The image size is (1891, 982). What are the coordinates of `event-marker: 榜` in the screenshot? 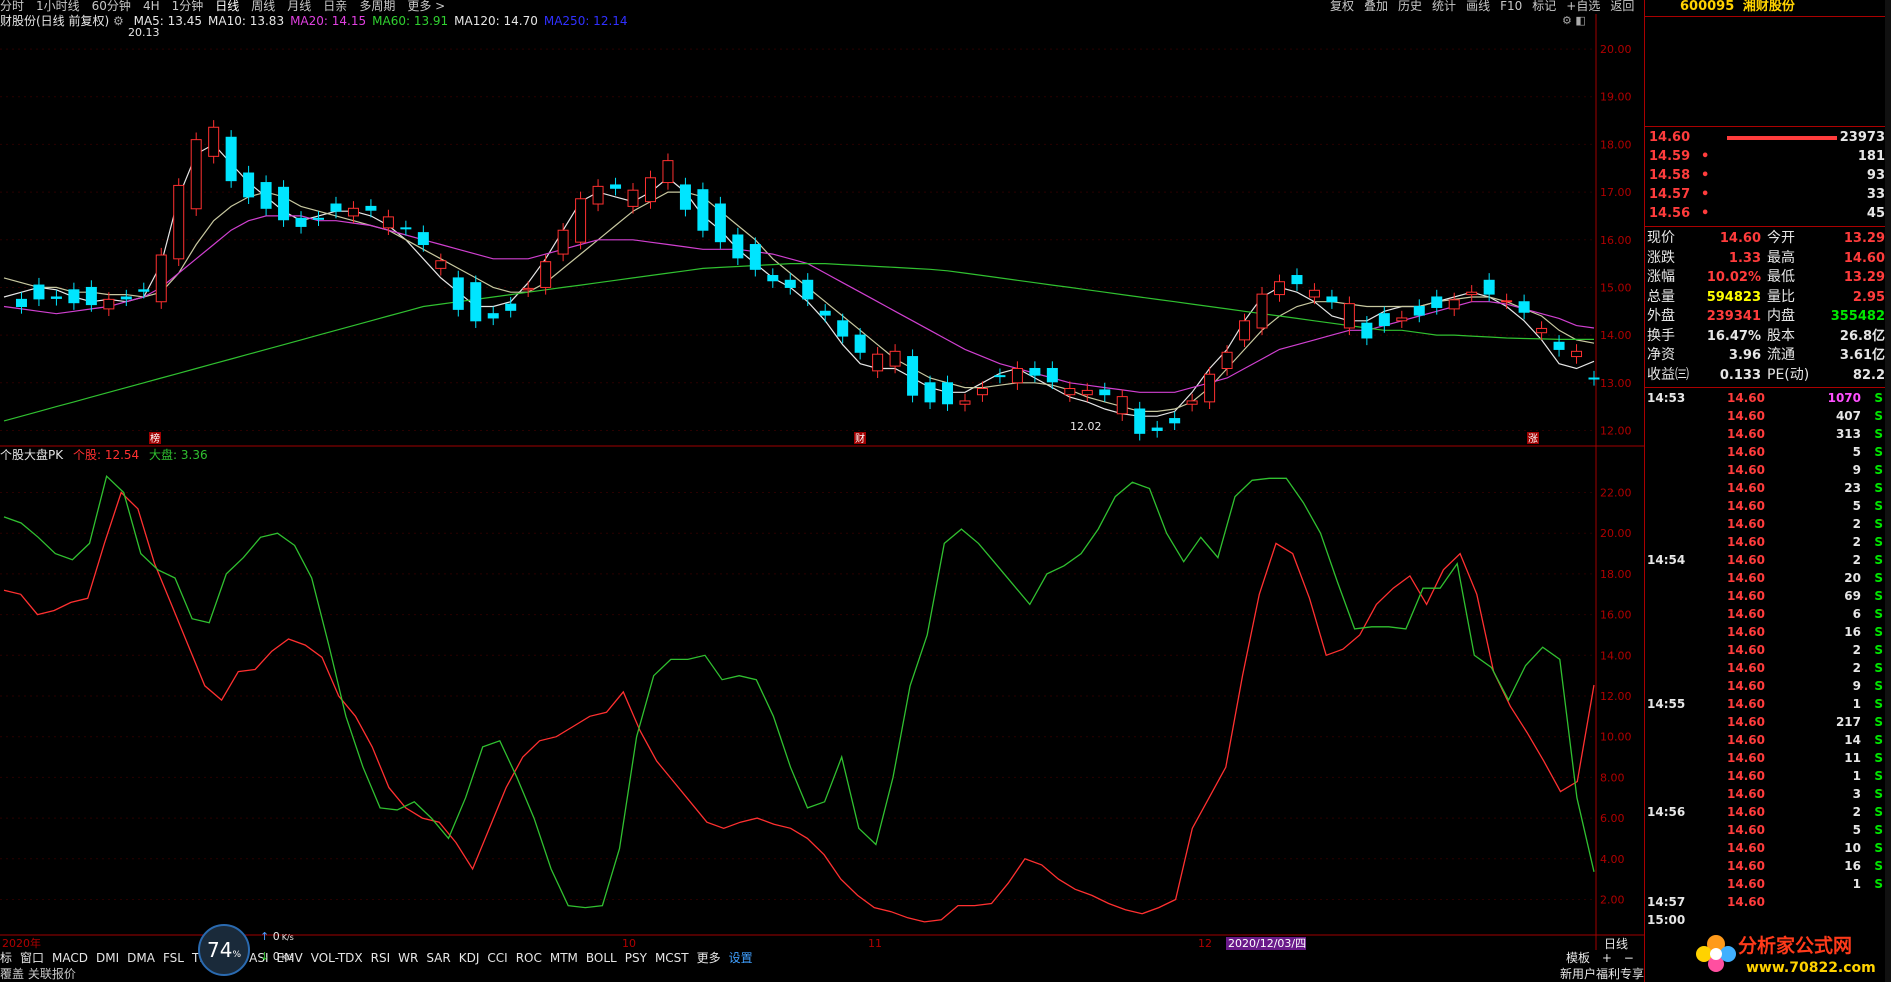 It's located at (155, 438).